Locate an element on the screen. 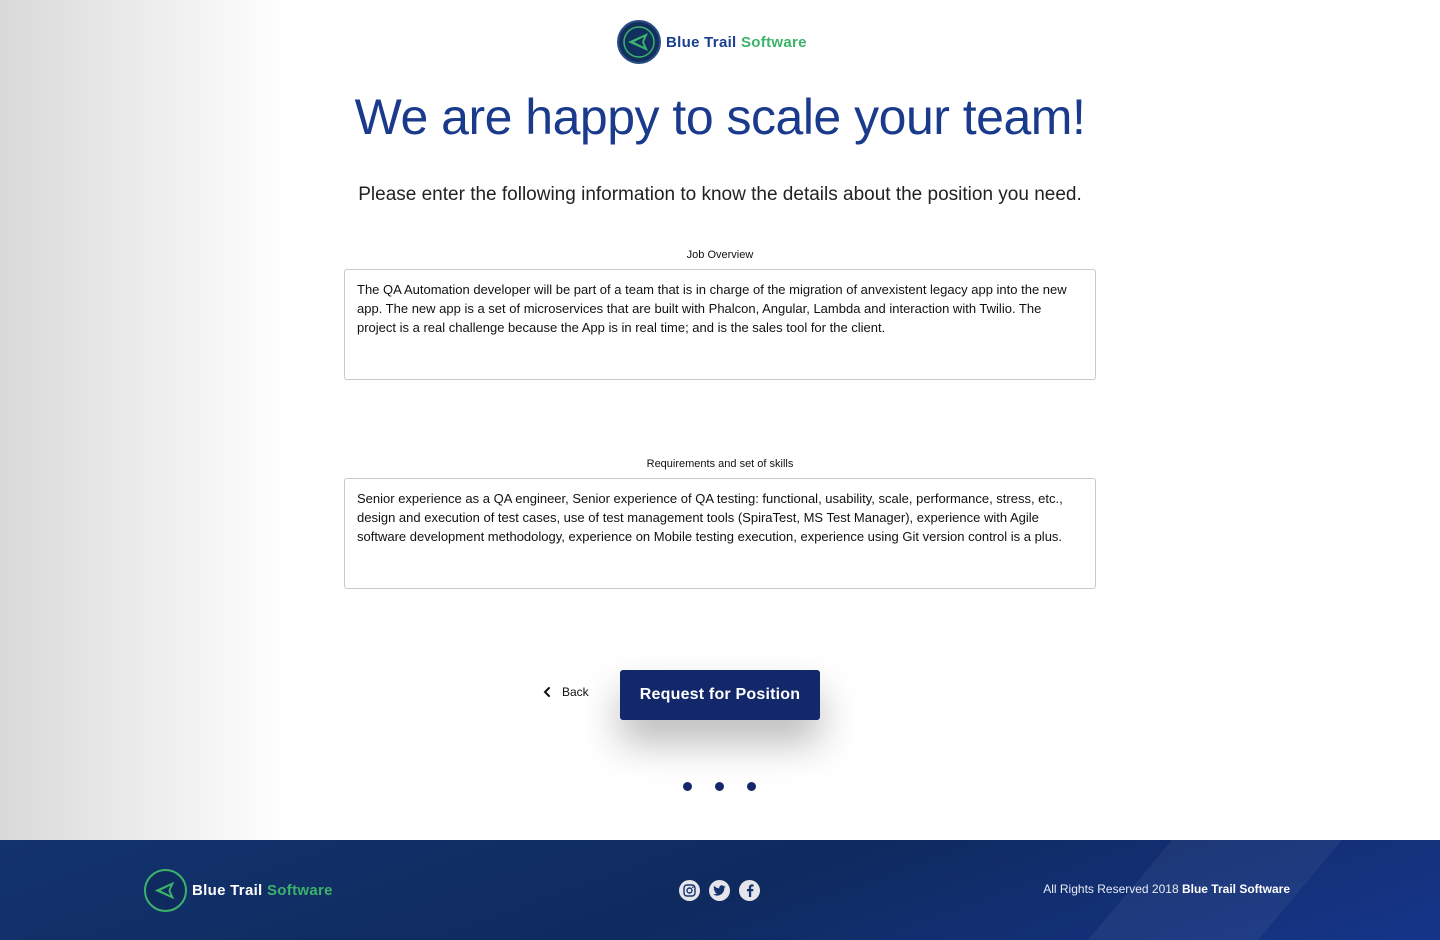  copyright-prefix: All Rights Reserved 2018 is located at coordinates (1111, 889).